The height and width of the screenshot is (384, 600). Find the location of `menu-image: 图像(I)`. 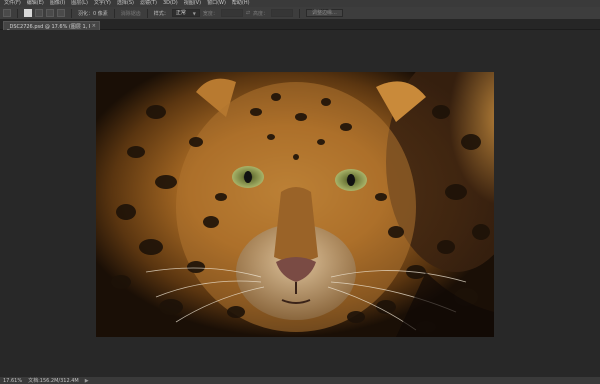

menu-image: 图像(I) is located at coordinates (57, 3).